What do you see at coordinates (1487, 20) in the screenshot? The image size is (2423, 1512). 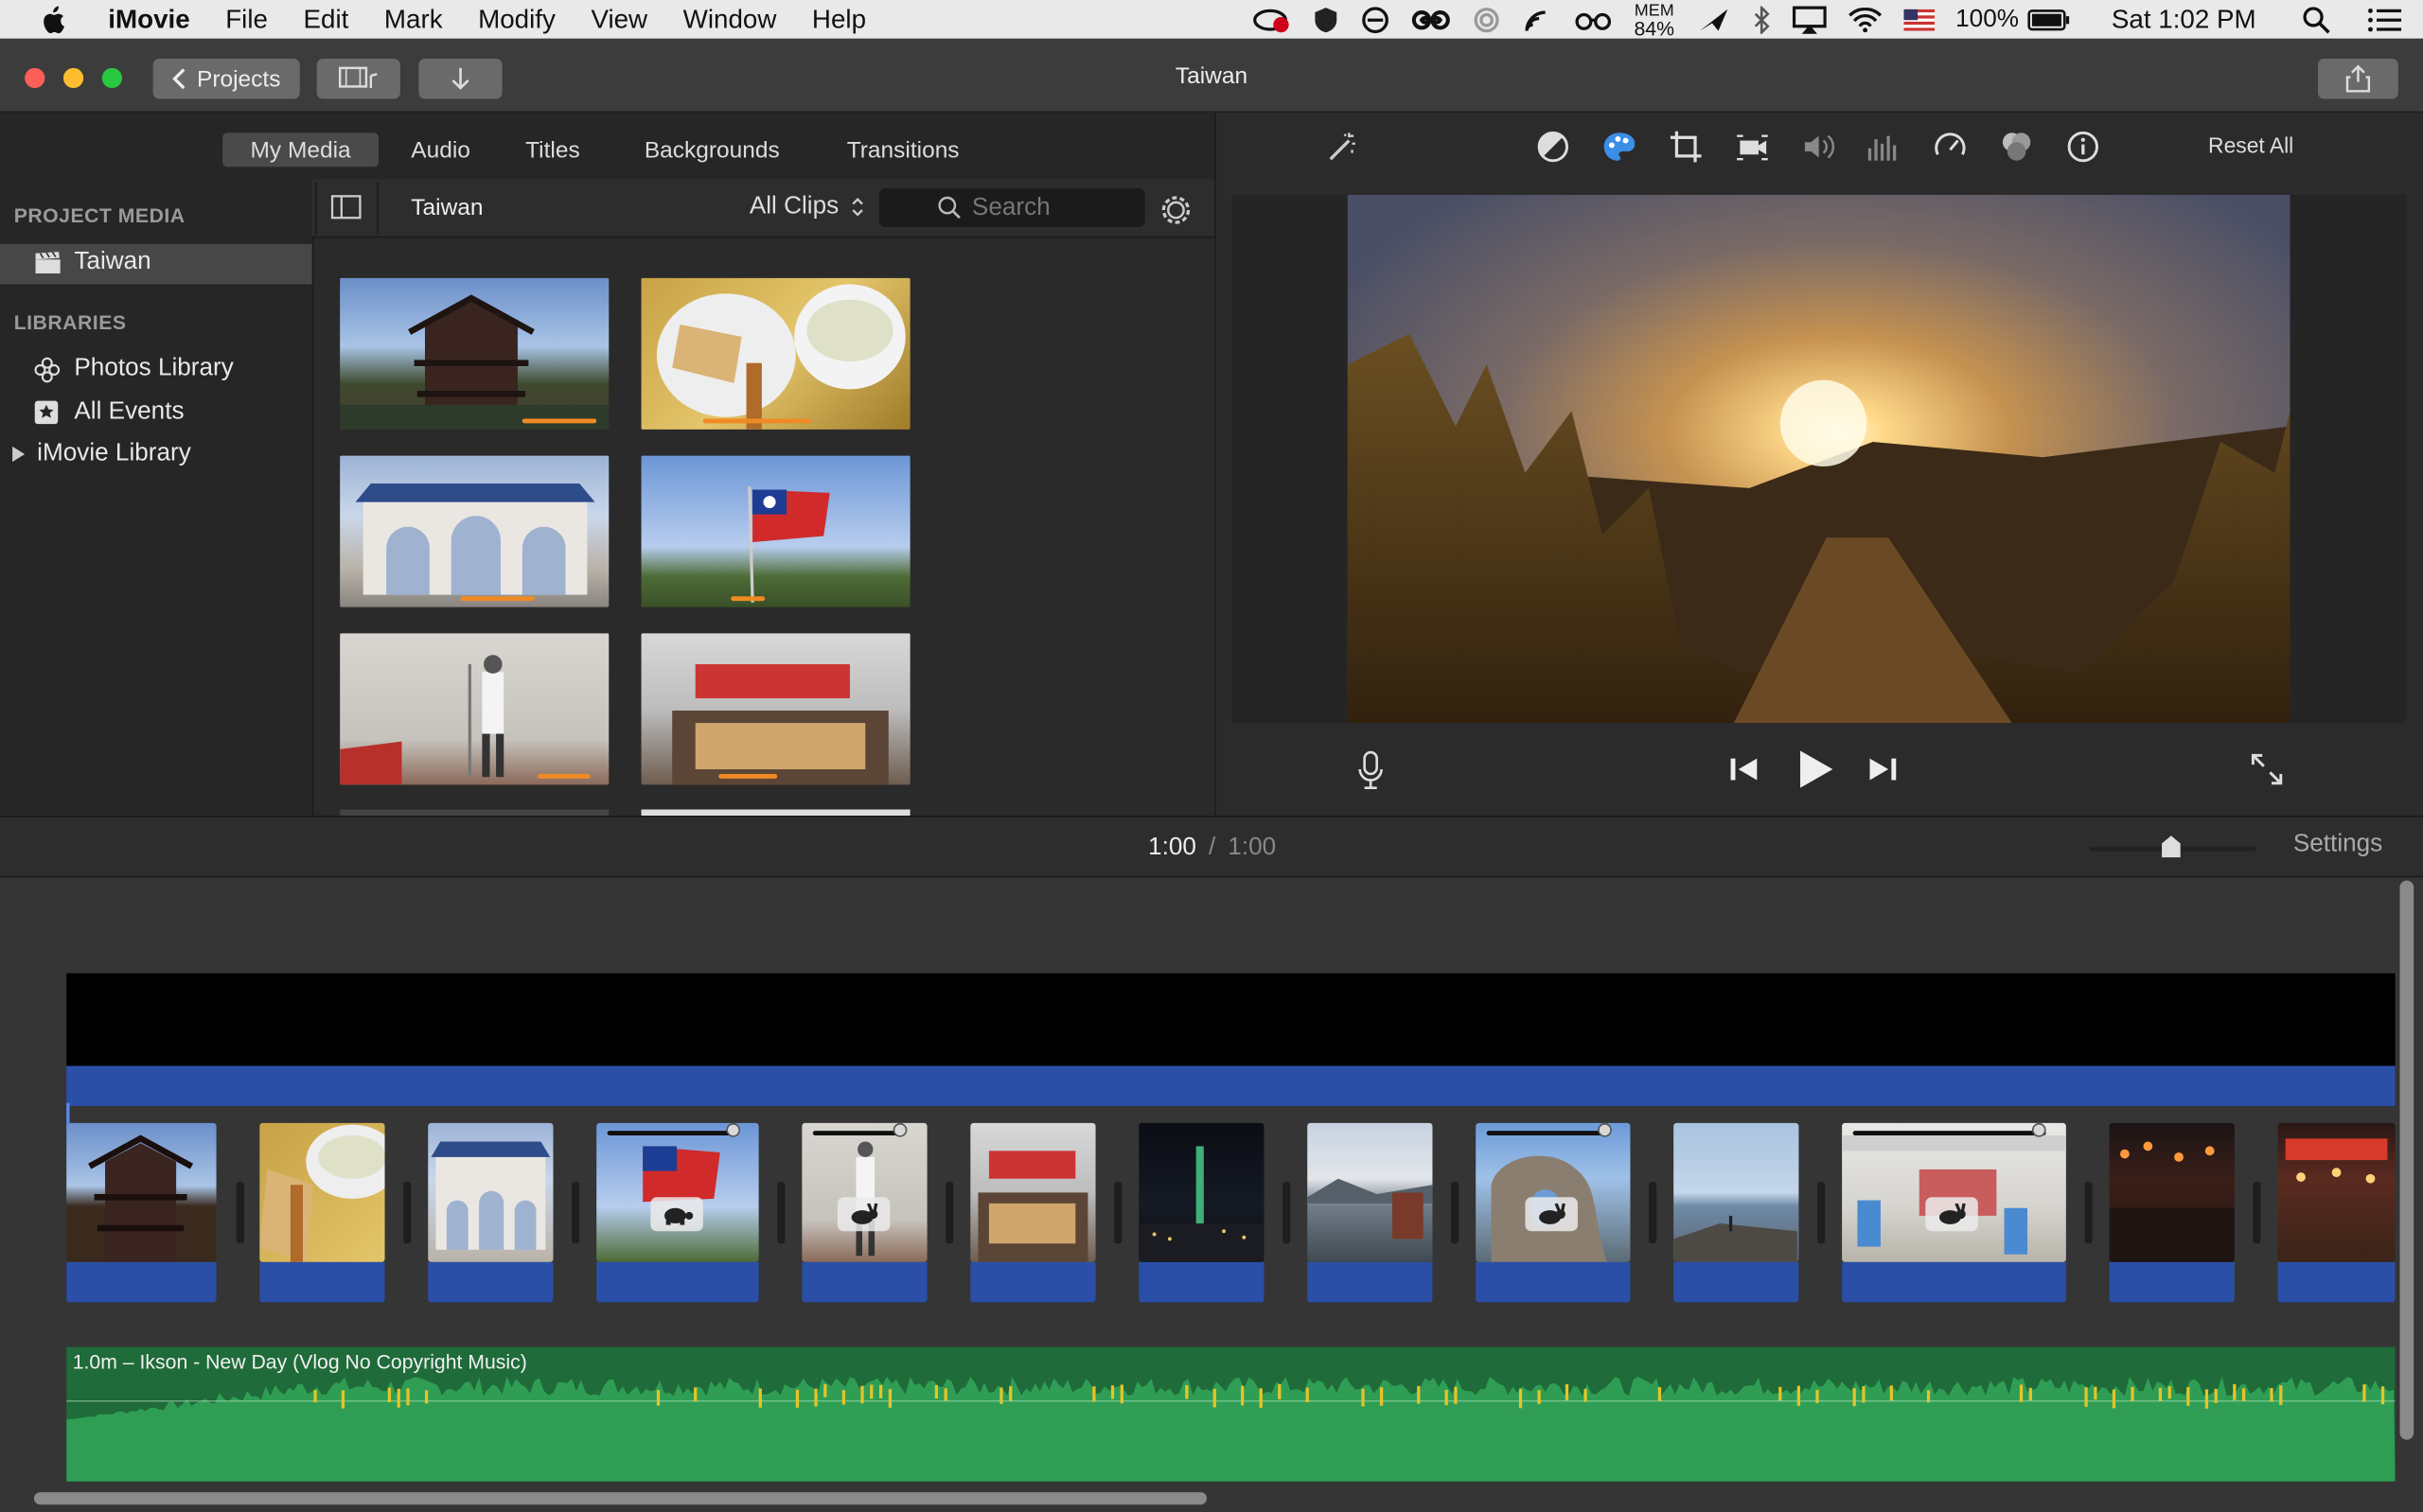 I see `spiral-icon` at bounding box center [1487, 20].